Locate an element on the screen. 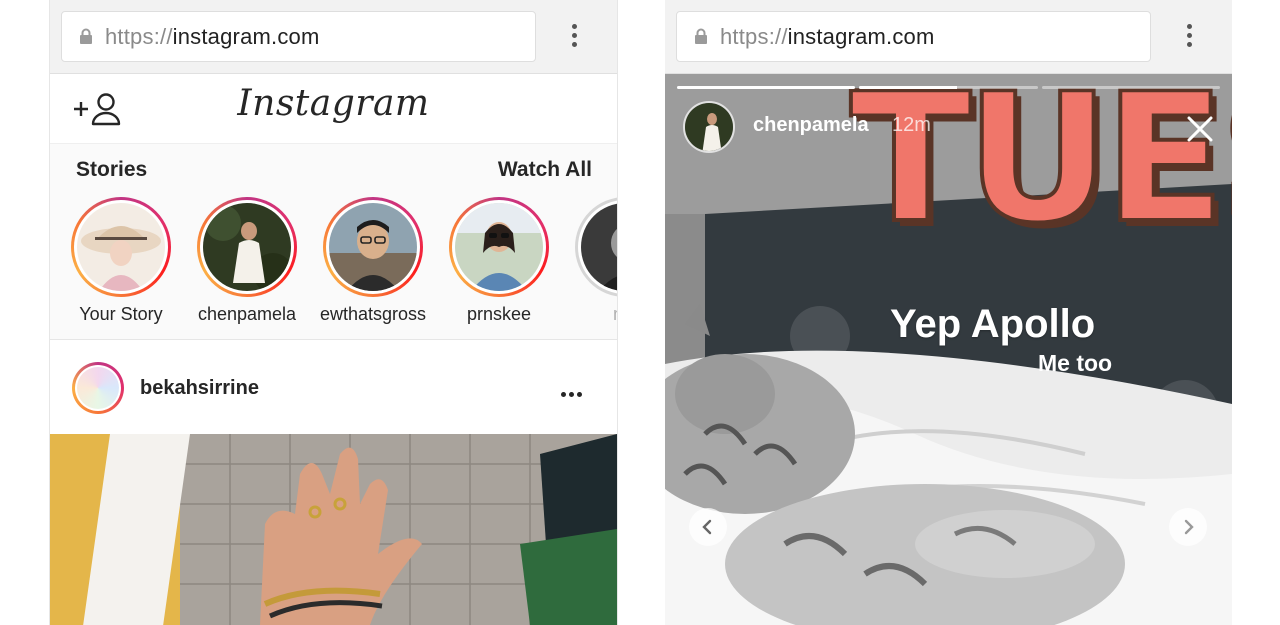  story-subcaption: Me too is located at coordinates (1075, 363).